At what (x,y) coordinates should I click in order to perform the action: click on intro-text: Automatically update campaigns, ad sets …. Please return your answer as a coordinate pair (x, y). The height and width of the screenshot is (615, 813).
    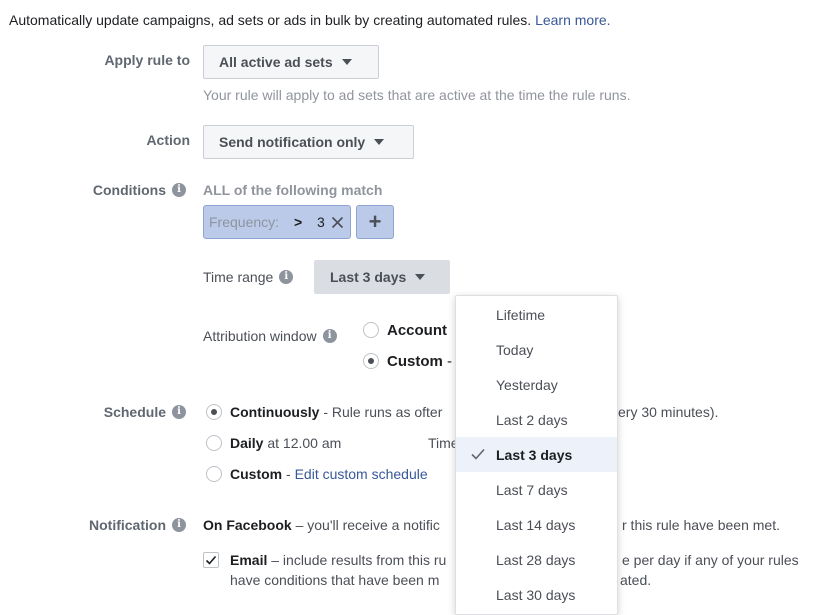
    Looking at the image, I should click on (310, 20).